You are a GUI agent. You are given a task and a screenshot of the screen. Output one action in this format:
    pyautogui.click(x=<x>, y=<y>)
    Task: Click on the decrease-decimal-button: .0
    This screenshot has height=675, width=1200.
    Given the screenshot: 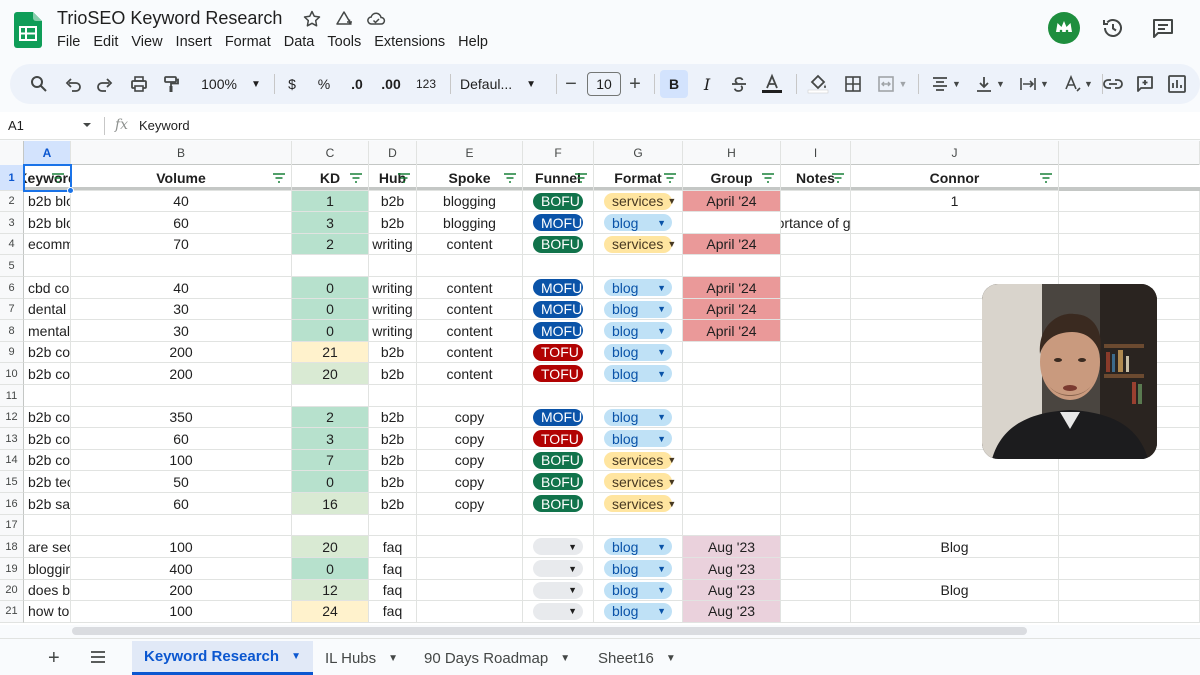 What is the action you would take?
    pyautogui.click(x=357, y=84)
    